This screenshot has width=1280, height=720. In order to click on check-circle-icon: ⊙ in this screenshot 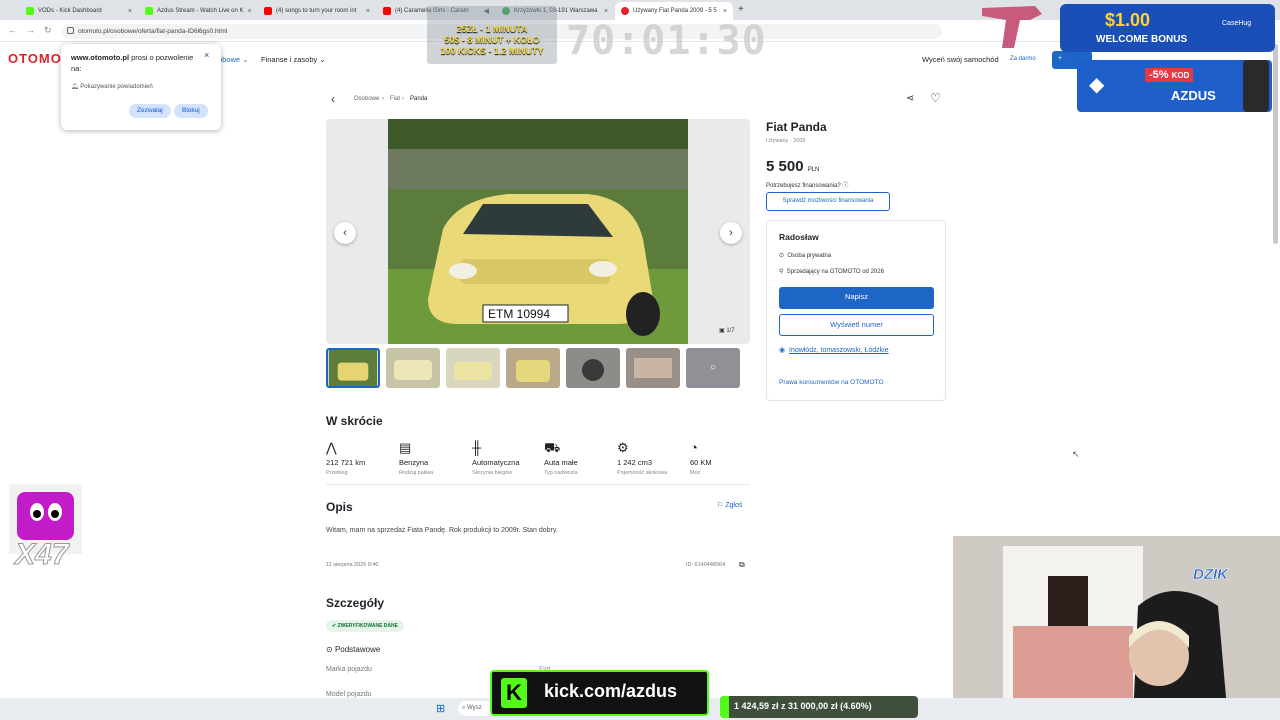, I will do `click(782, 256)`.